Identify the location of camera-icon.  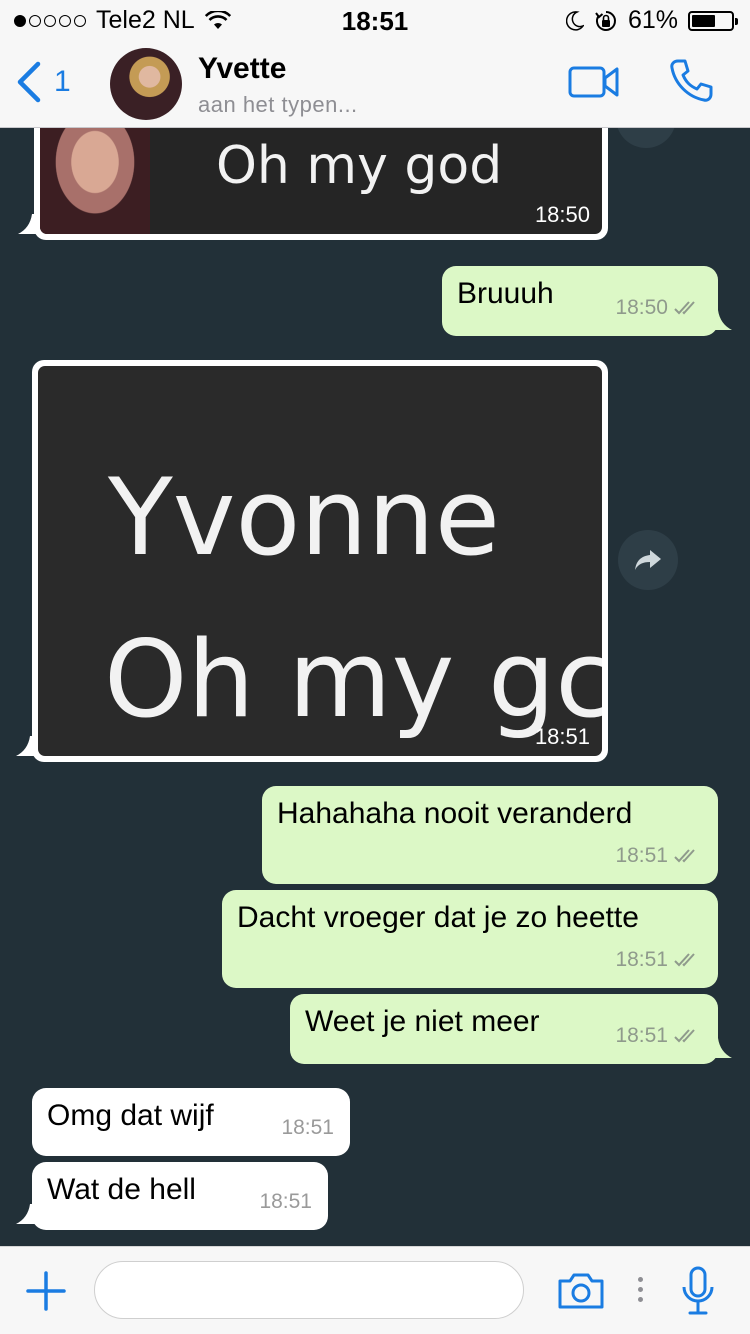
(581, 1291).